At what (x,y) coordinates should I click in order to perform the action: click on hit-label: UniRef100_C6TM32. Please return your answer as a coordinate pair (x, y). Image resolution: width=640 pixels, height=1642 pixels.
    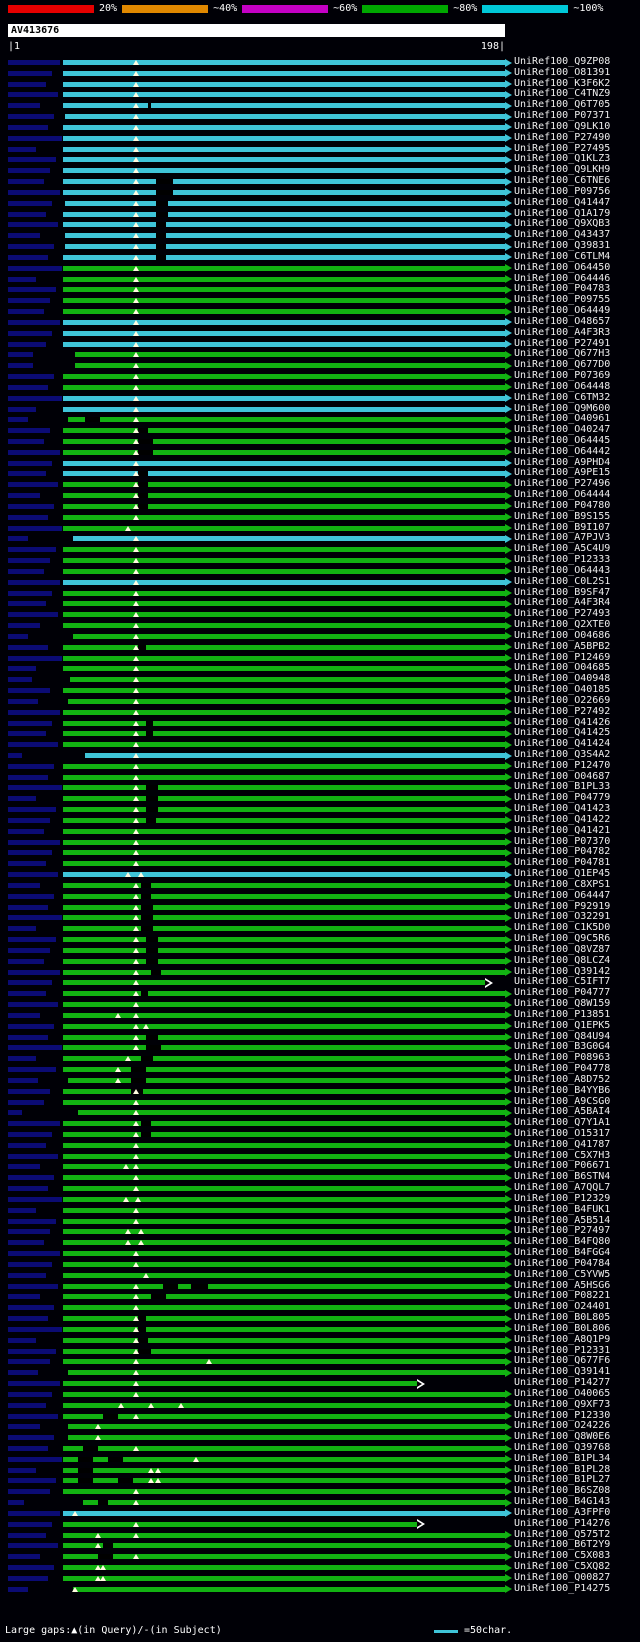
    Looking at the image, I should click on (562, 398).